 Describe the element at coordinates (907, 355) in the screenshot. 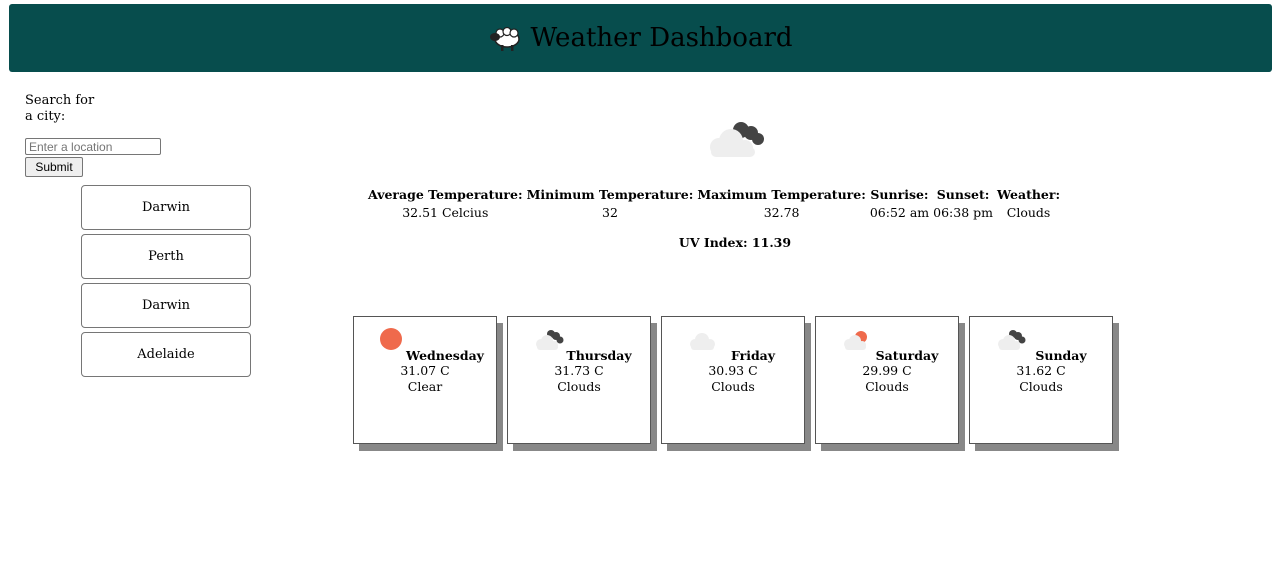

I see `forecast-day: Saturday` at that location.